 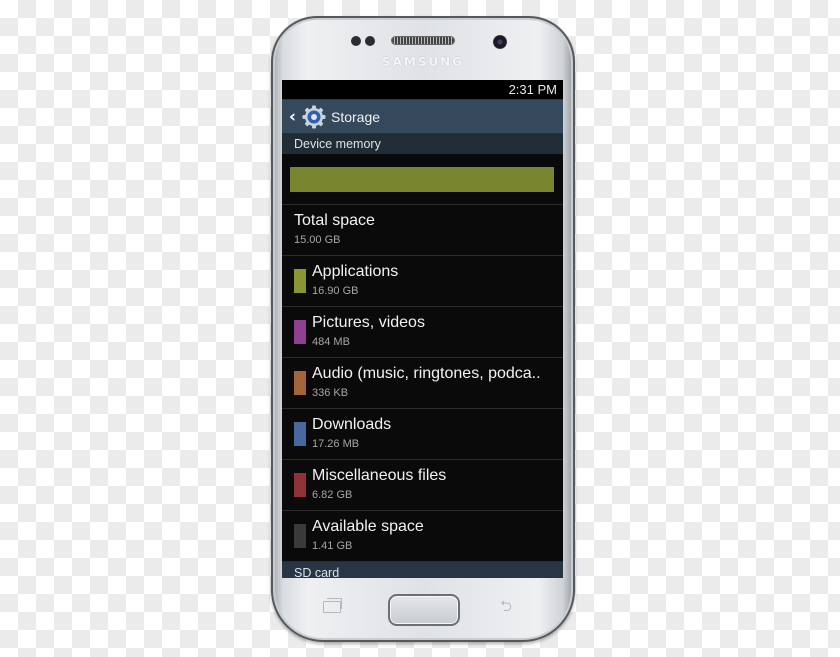 I want to click on storage-item-row: Available space 1.41 GB, so click(x=422, y=536).